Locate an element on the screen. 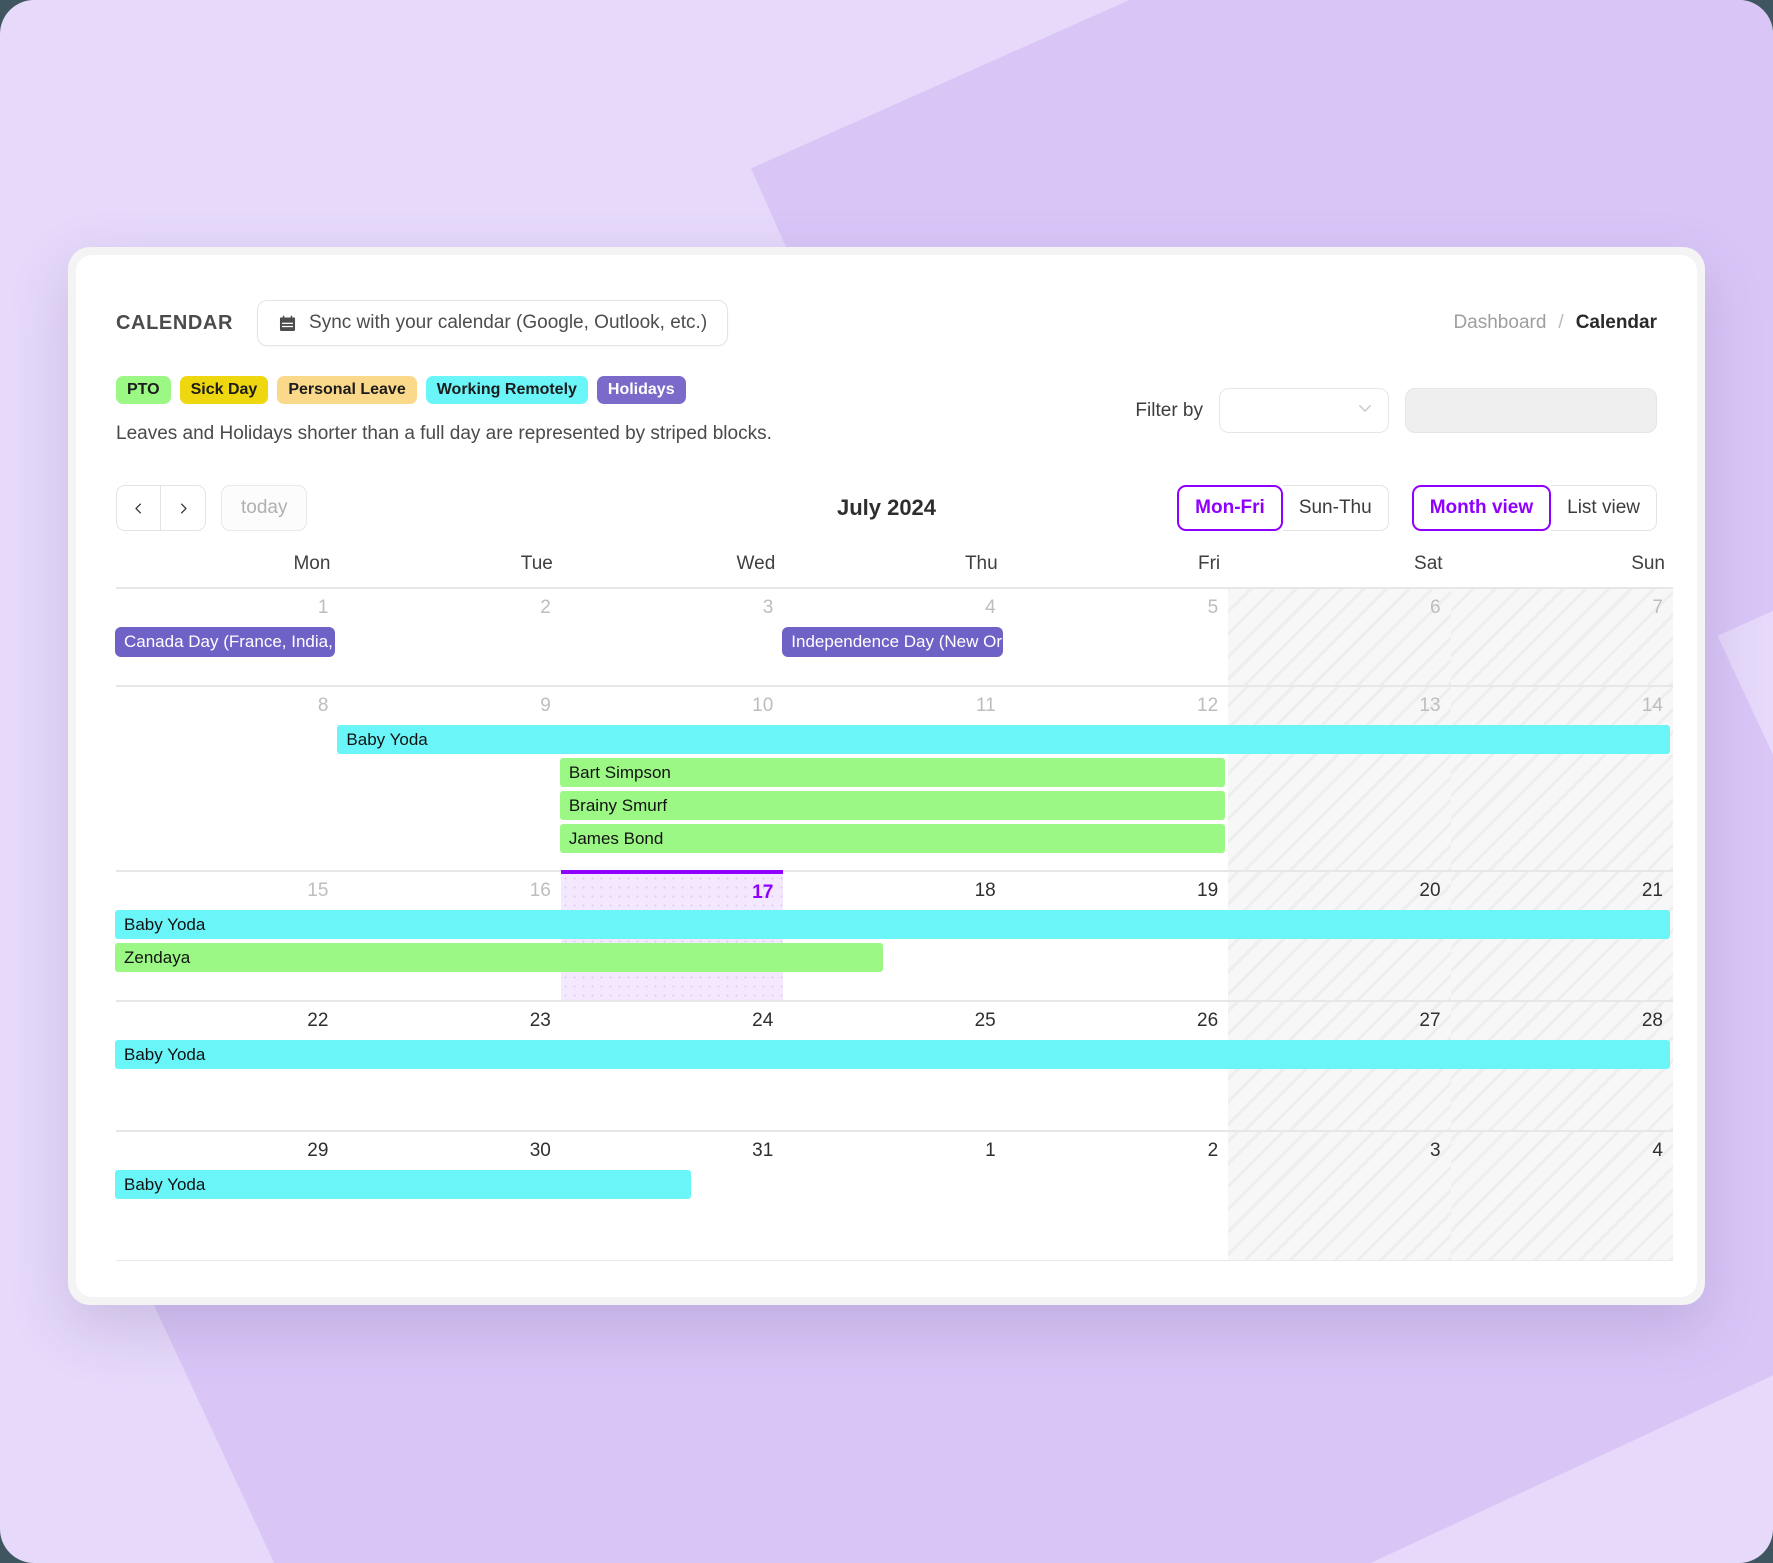  legend-chip-pto: PTO is located at coordinates (143, 390).